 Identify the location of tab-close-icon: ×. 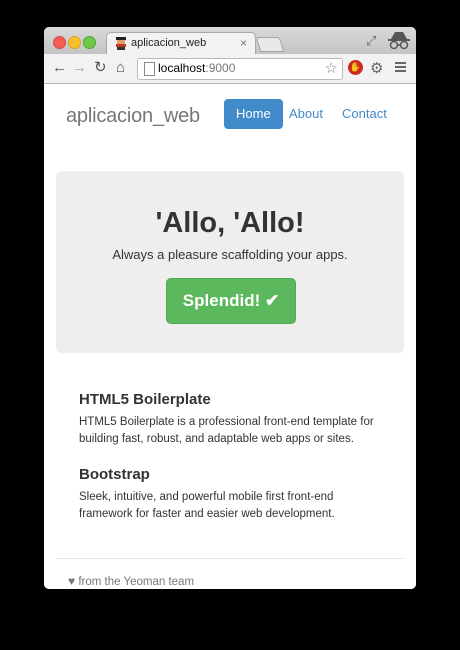
(243, 43).